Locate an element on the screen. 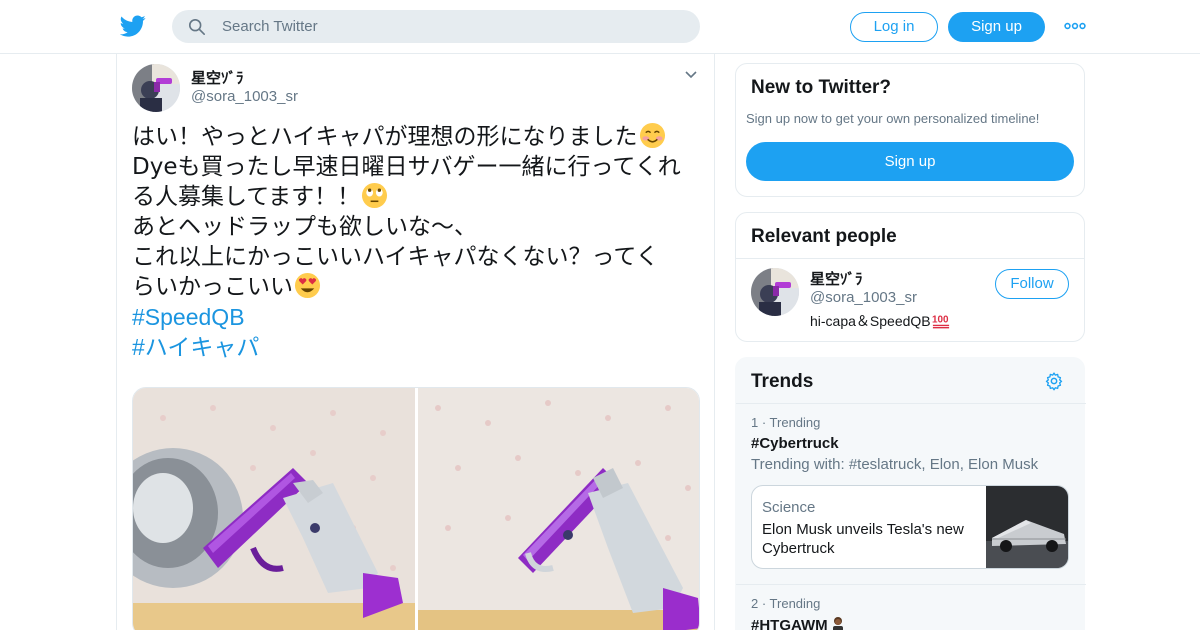 Image resolution: width=1200 pixels, height=630 pixels. news-title: Elon Musk unveils Tesla's new Cybertruck is located at coordinates (863, 539).